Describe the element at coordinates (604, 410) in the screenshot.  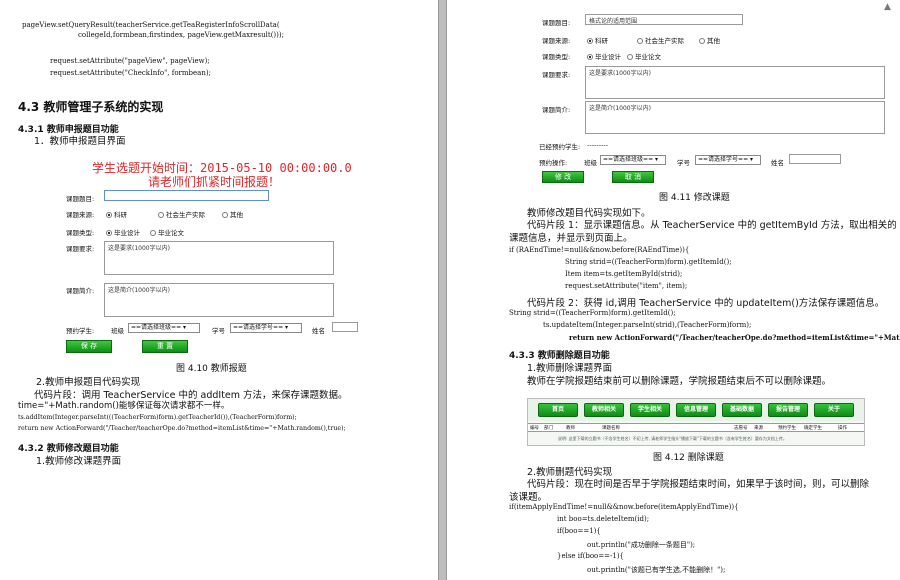
I see `nav-teacher: 教师相关` at that location.